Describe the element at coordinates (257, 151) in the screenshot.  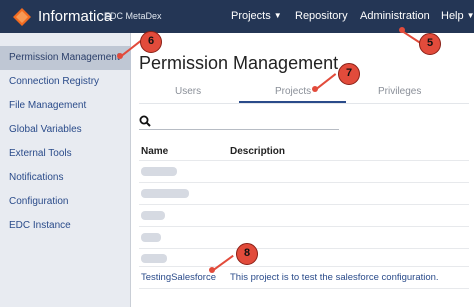
I see `column-header-description: Description` at that location.